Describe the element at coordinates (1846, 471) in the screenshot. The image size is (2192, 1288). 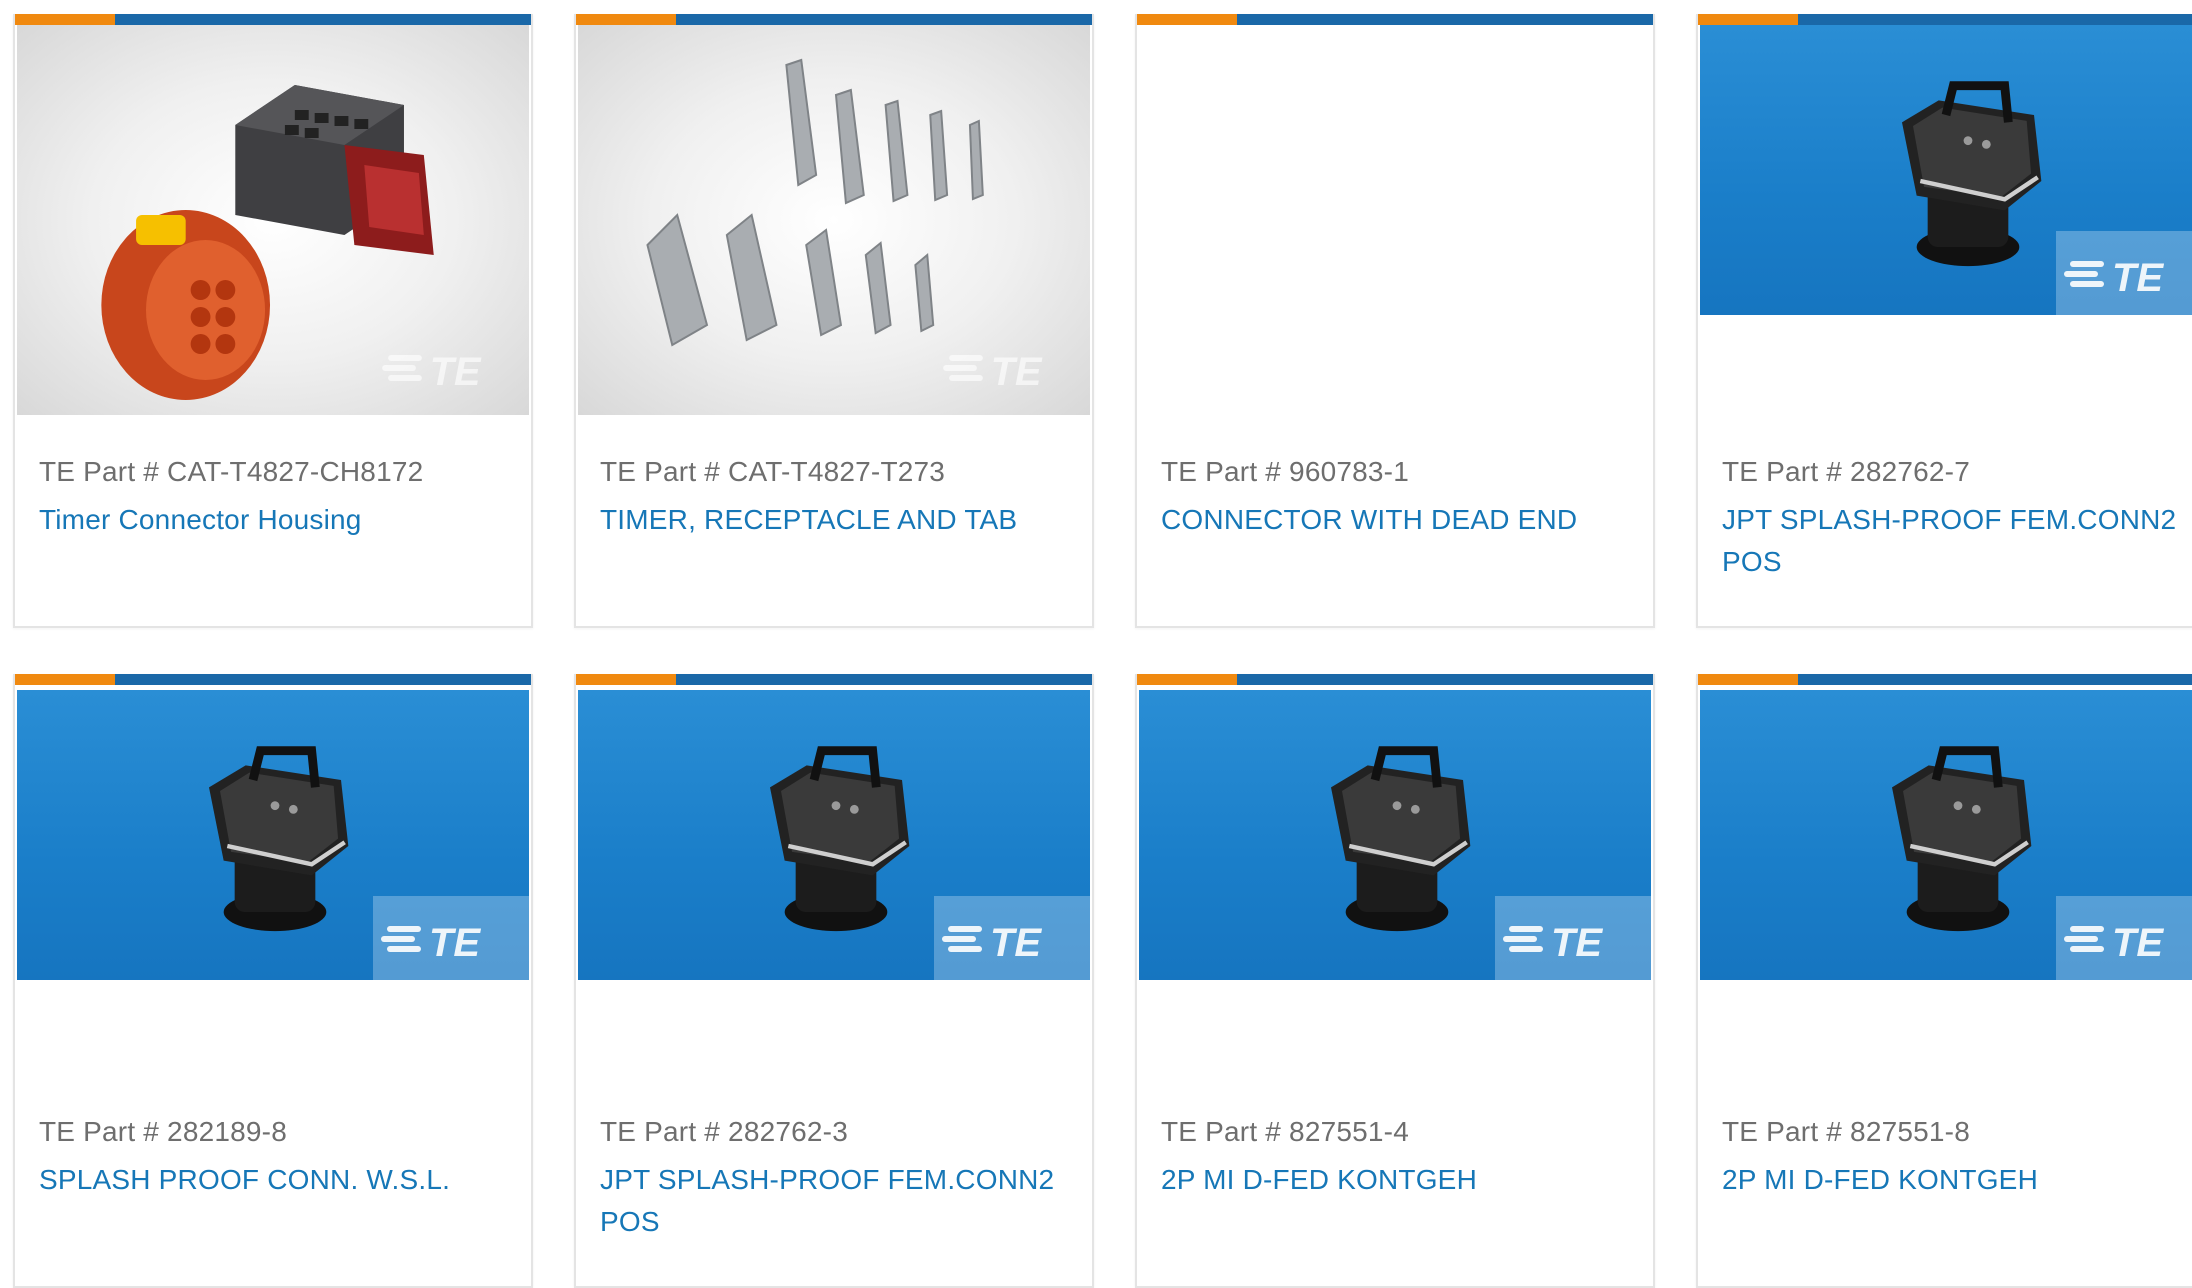
I see `part-number: TE Part # 282762-7` at that location.